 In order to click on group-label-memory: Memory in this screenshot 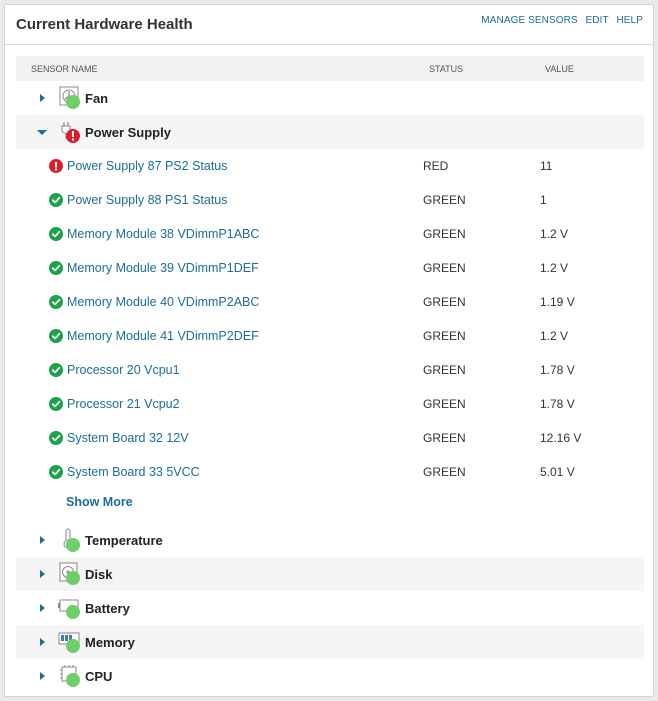, I will do `click(110, 642)`.